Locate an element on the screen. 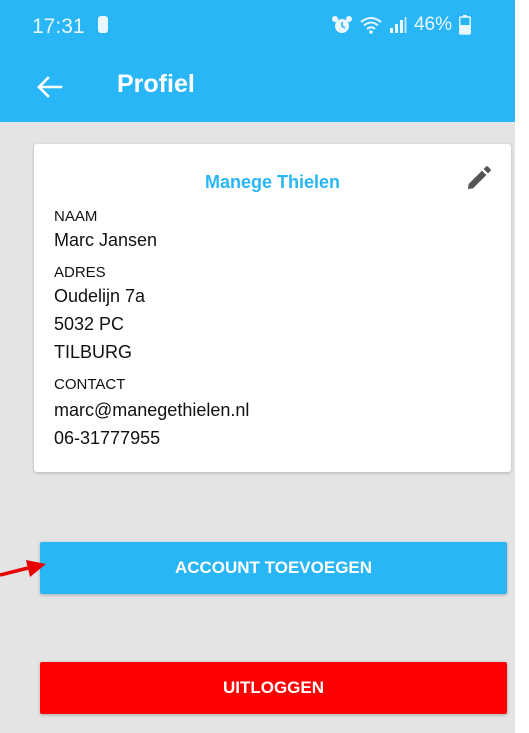  address-city: TILBURG is located at coordinates (93, 352).